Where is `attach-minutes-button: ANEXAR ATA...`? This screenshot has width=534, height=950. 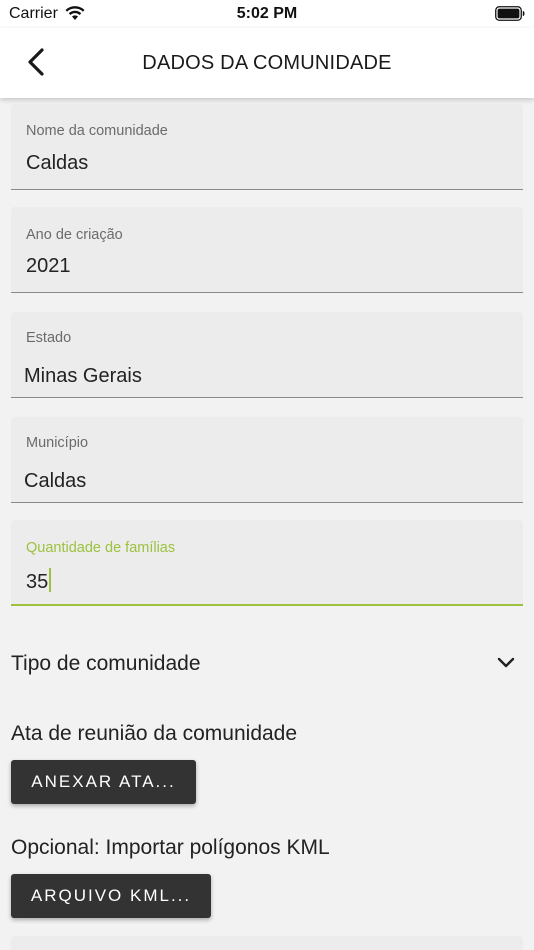
attach-minutes-button: ANEXAR ATA... is located at coordinates (103, 782).